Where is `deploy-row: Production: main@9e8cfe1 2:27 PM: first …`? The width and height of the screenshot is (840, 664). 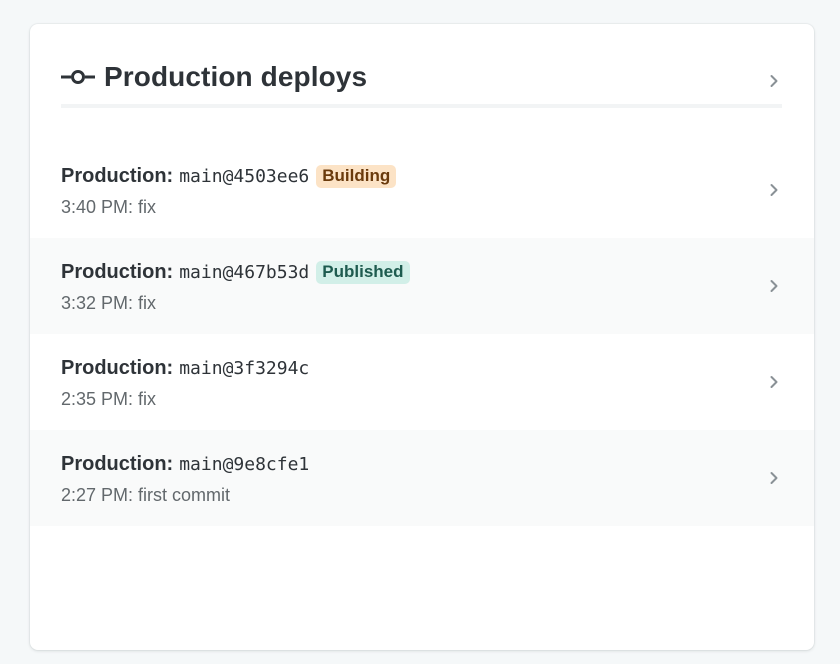 deploy-row: Production: main@9e8cfe1 2:27 PM: first … is located at coordinates (422, 478).